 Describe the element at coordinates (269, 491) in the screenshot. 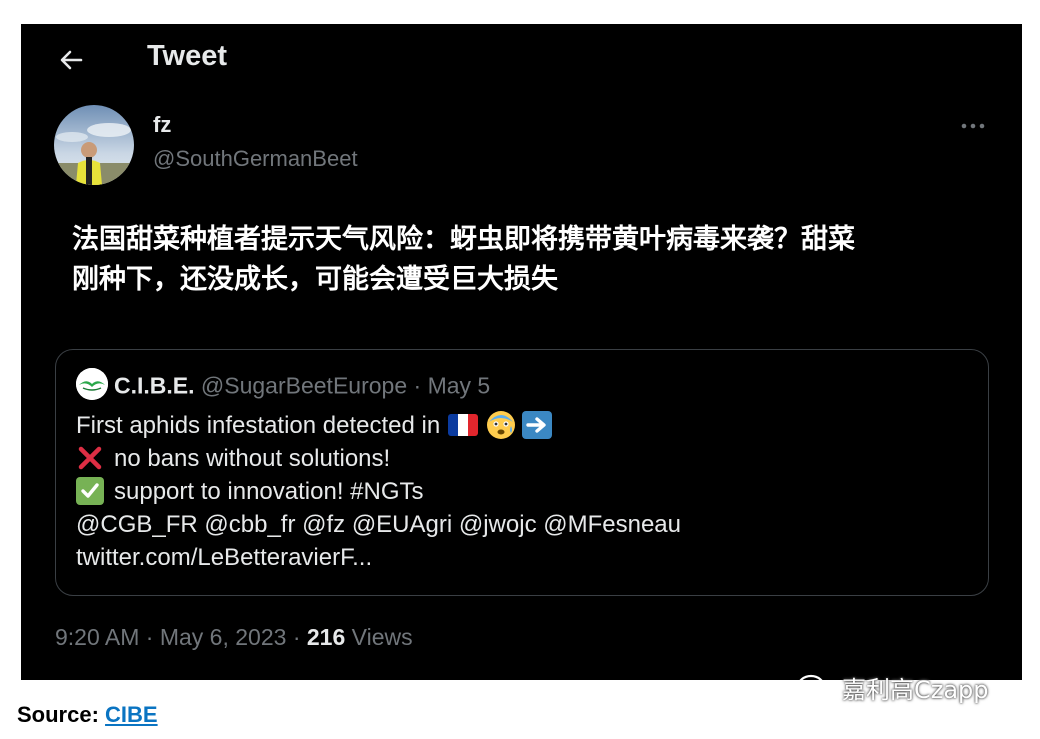

I see `quoted-text: support to innovation! #NGTs` at that location.